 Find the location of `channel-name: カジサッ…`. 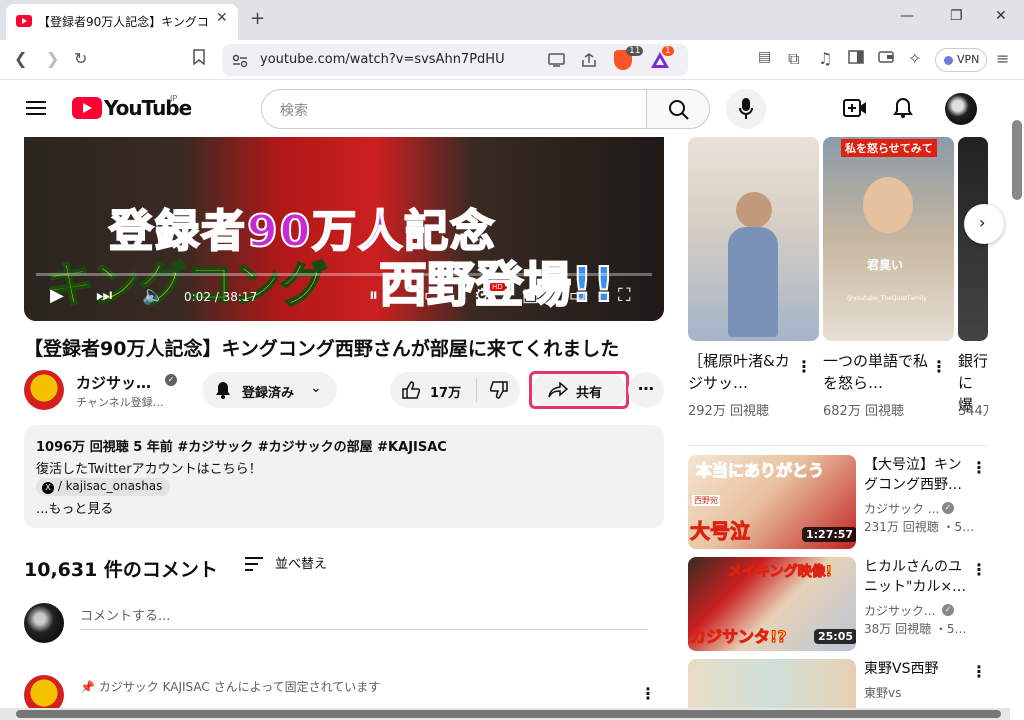

channel-name: カジサッ… is located at coordinates (113, 382).